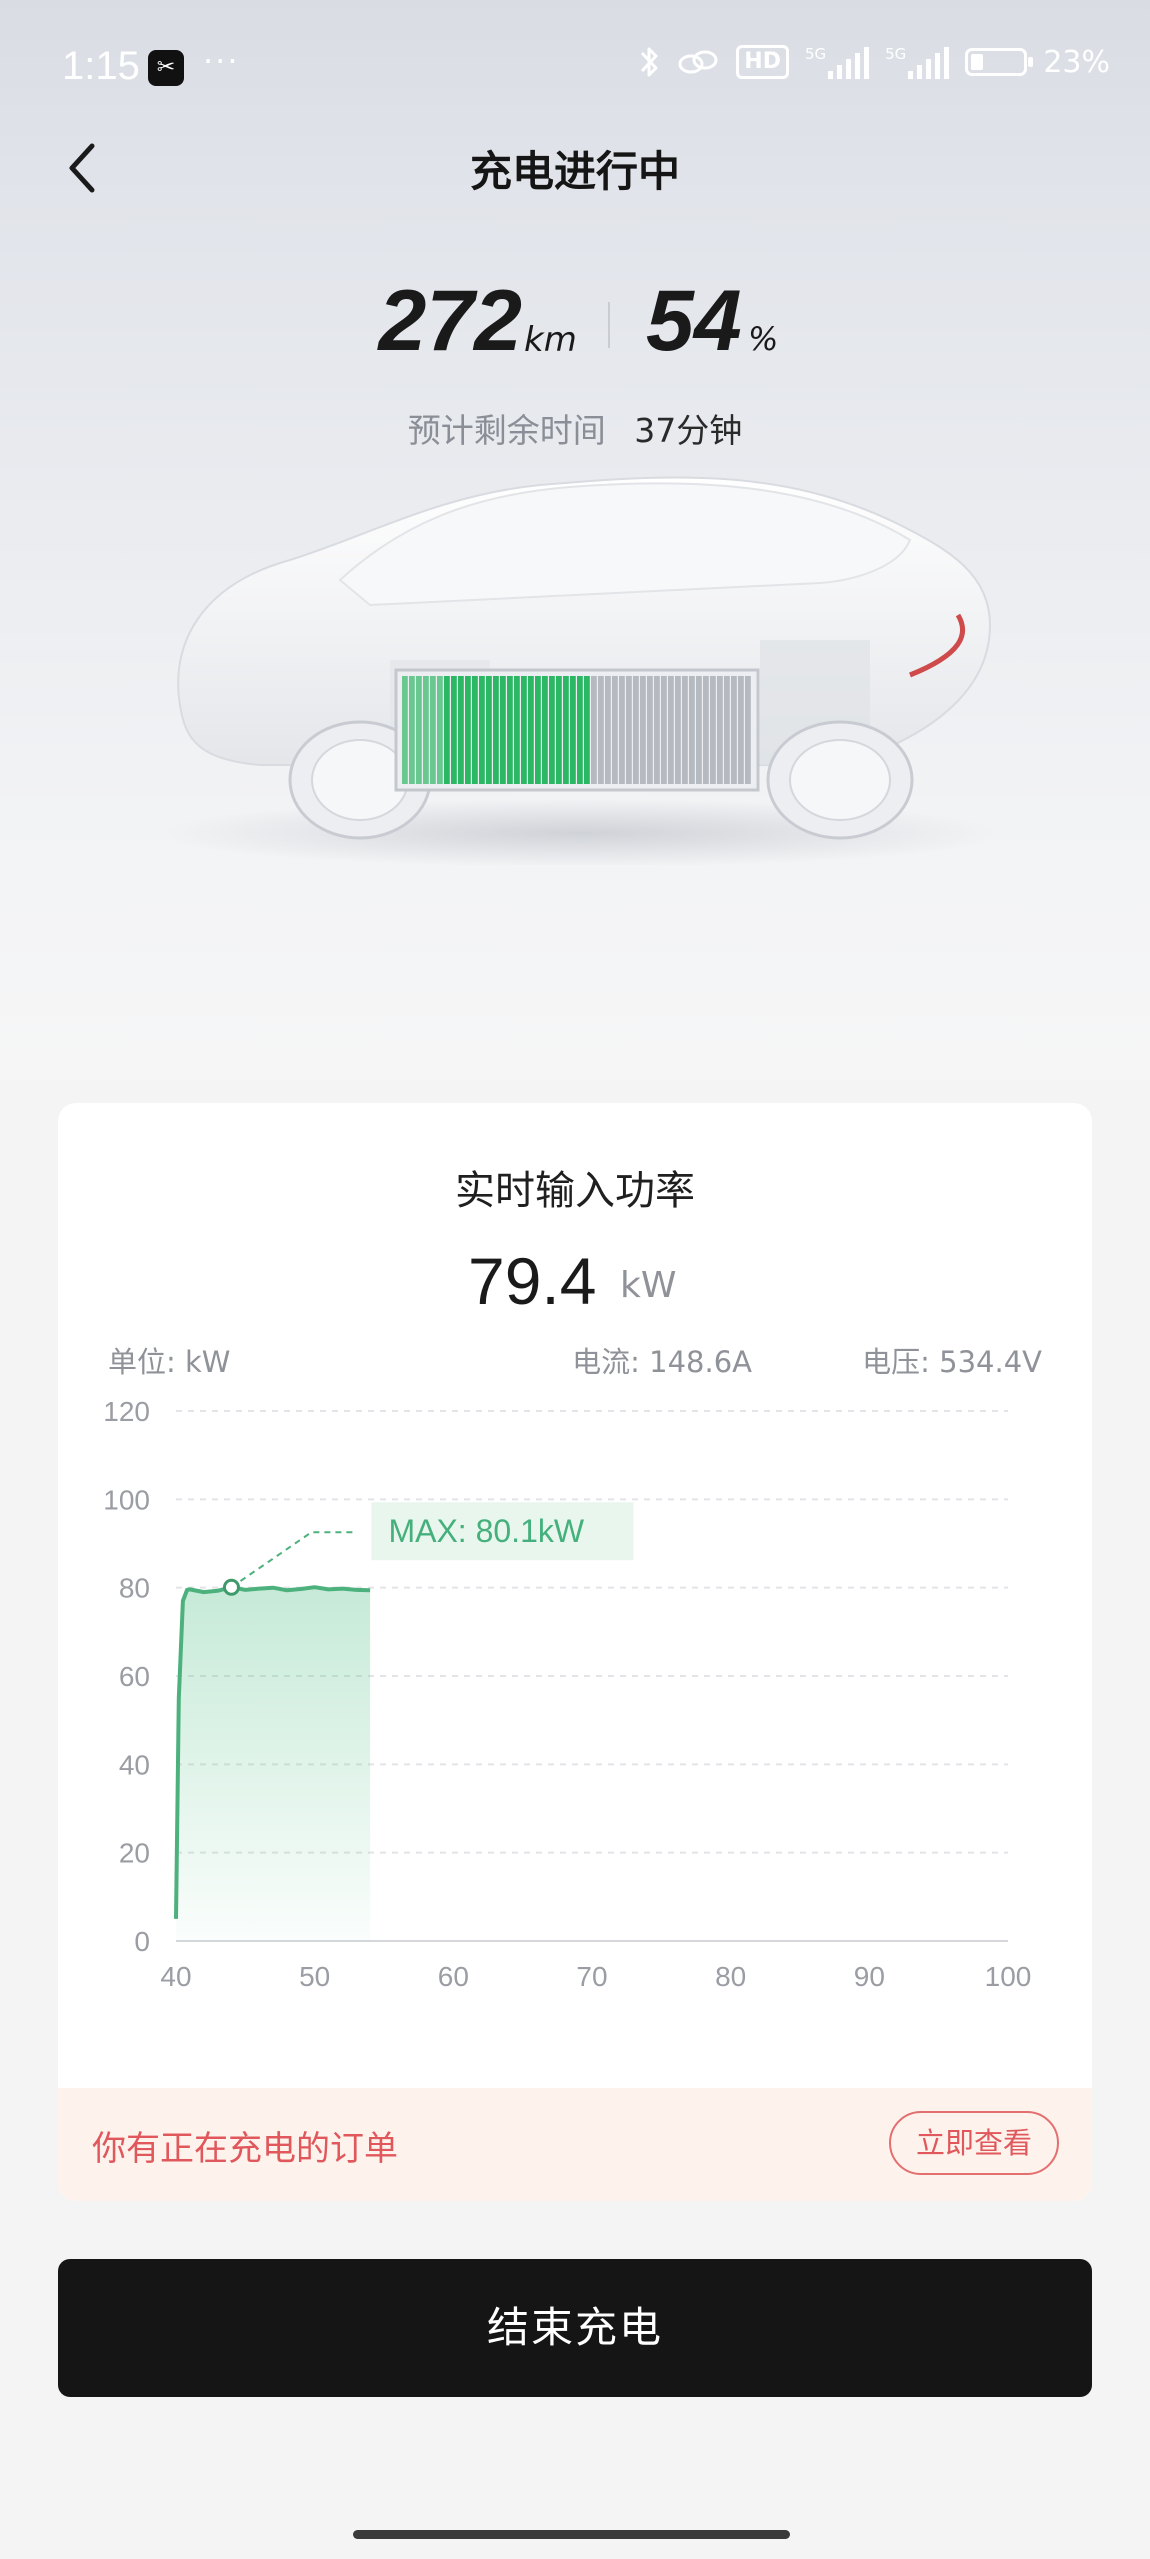  I want to click on range-value: 272, so click(450, 321).